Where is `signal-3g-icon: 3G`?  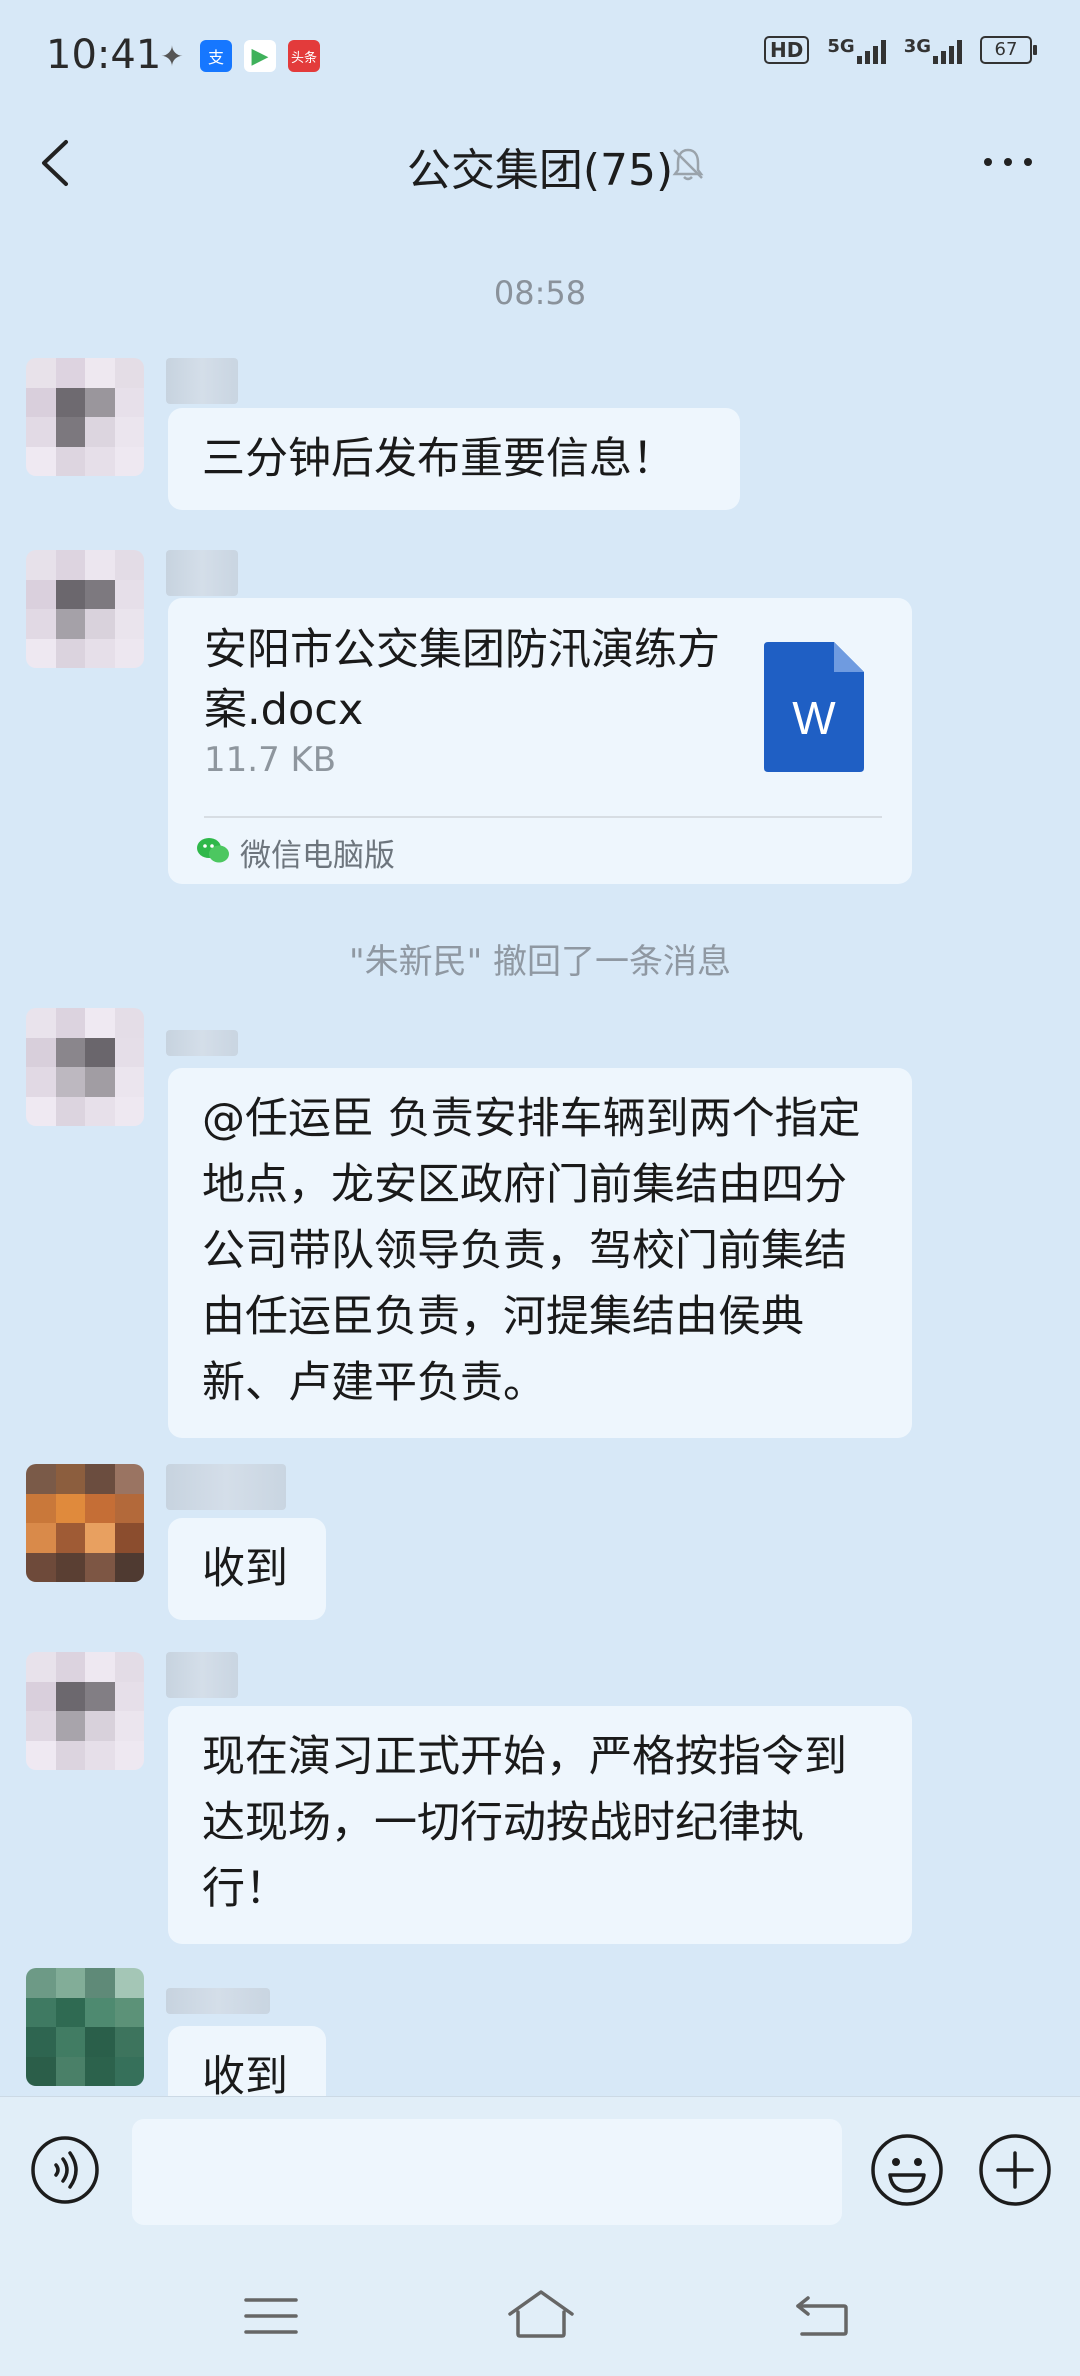
signal-3g-icon: 3G is located at coordinates (933, 50).